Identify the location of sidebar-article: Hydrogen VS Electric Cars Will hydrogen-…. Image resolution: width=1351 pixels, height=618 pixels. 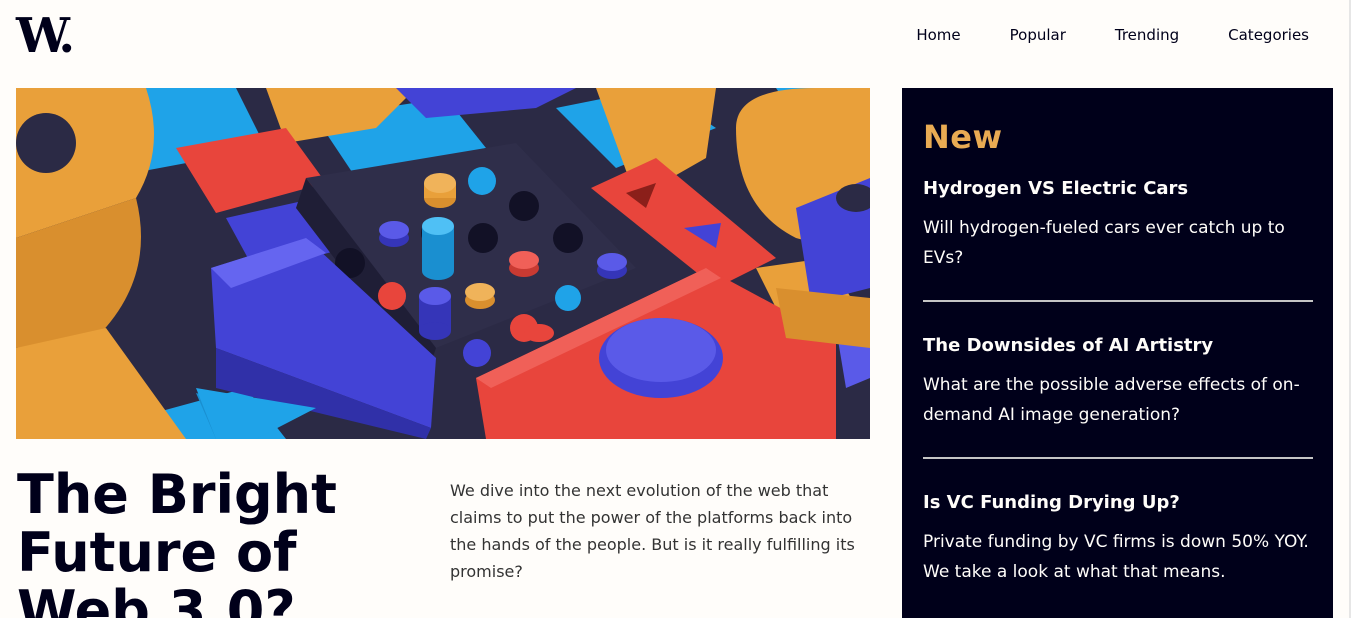
(1118, 225).